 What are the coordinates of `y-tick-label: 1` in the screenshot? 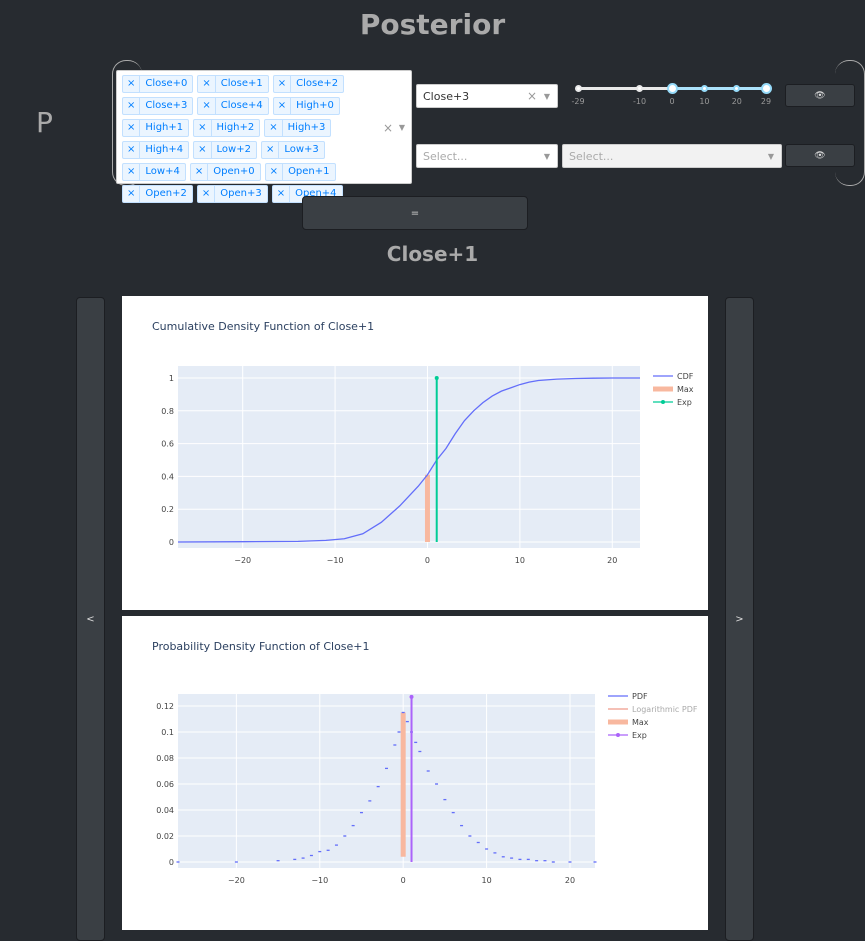 It's located at (171, 378).